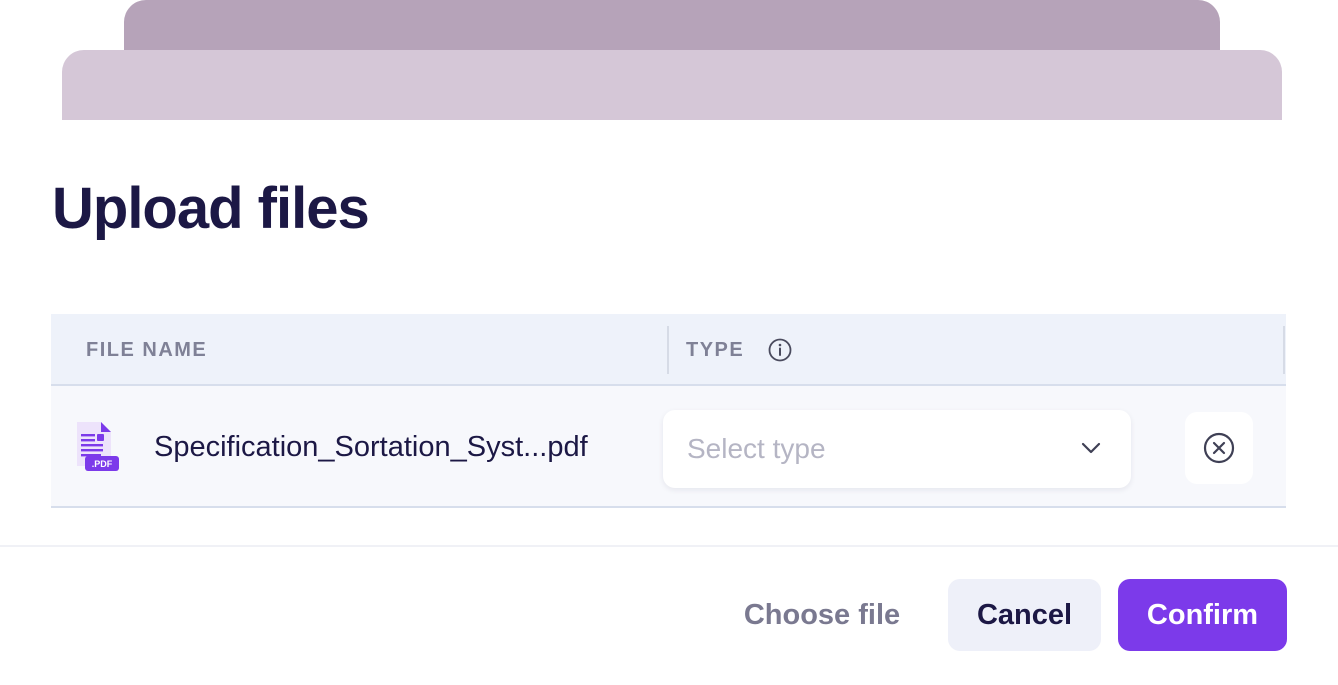 The width and height of the screenshot is (1338, 685). I want to click on confirm-button: Confirm, so click(1202, 615).